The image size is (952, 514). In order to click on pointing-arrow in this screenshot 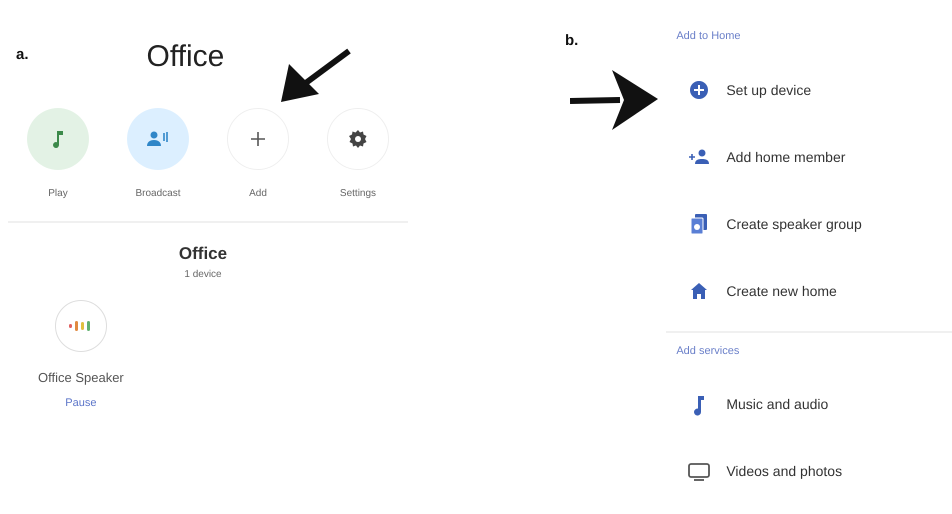, I will do `click(316, 75)`.